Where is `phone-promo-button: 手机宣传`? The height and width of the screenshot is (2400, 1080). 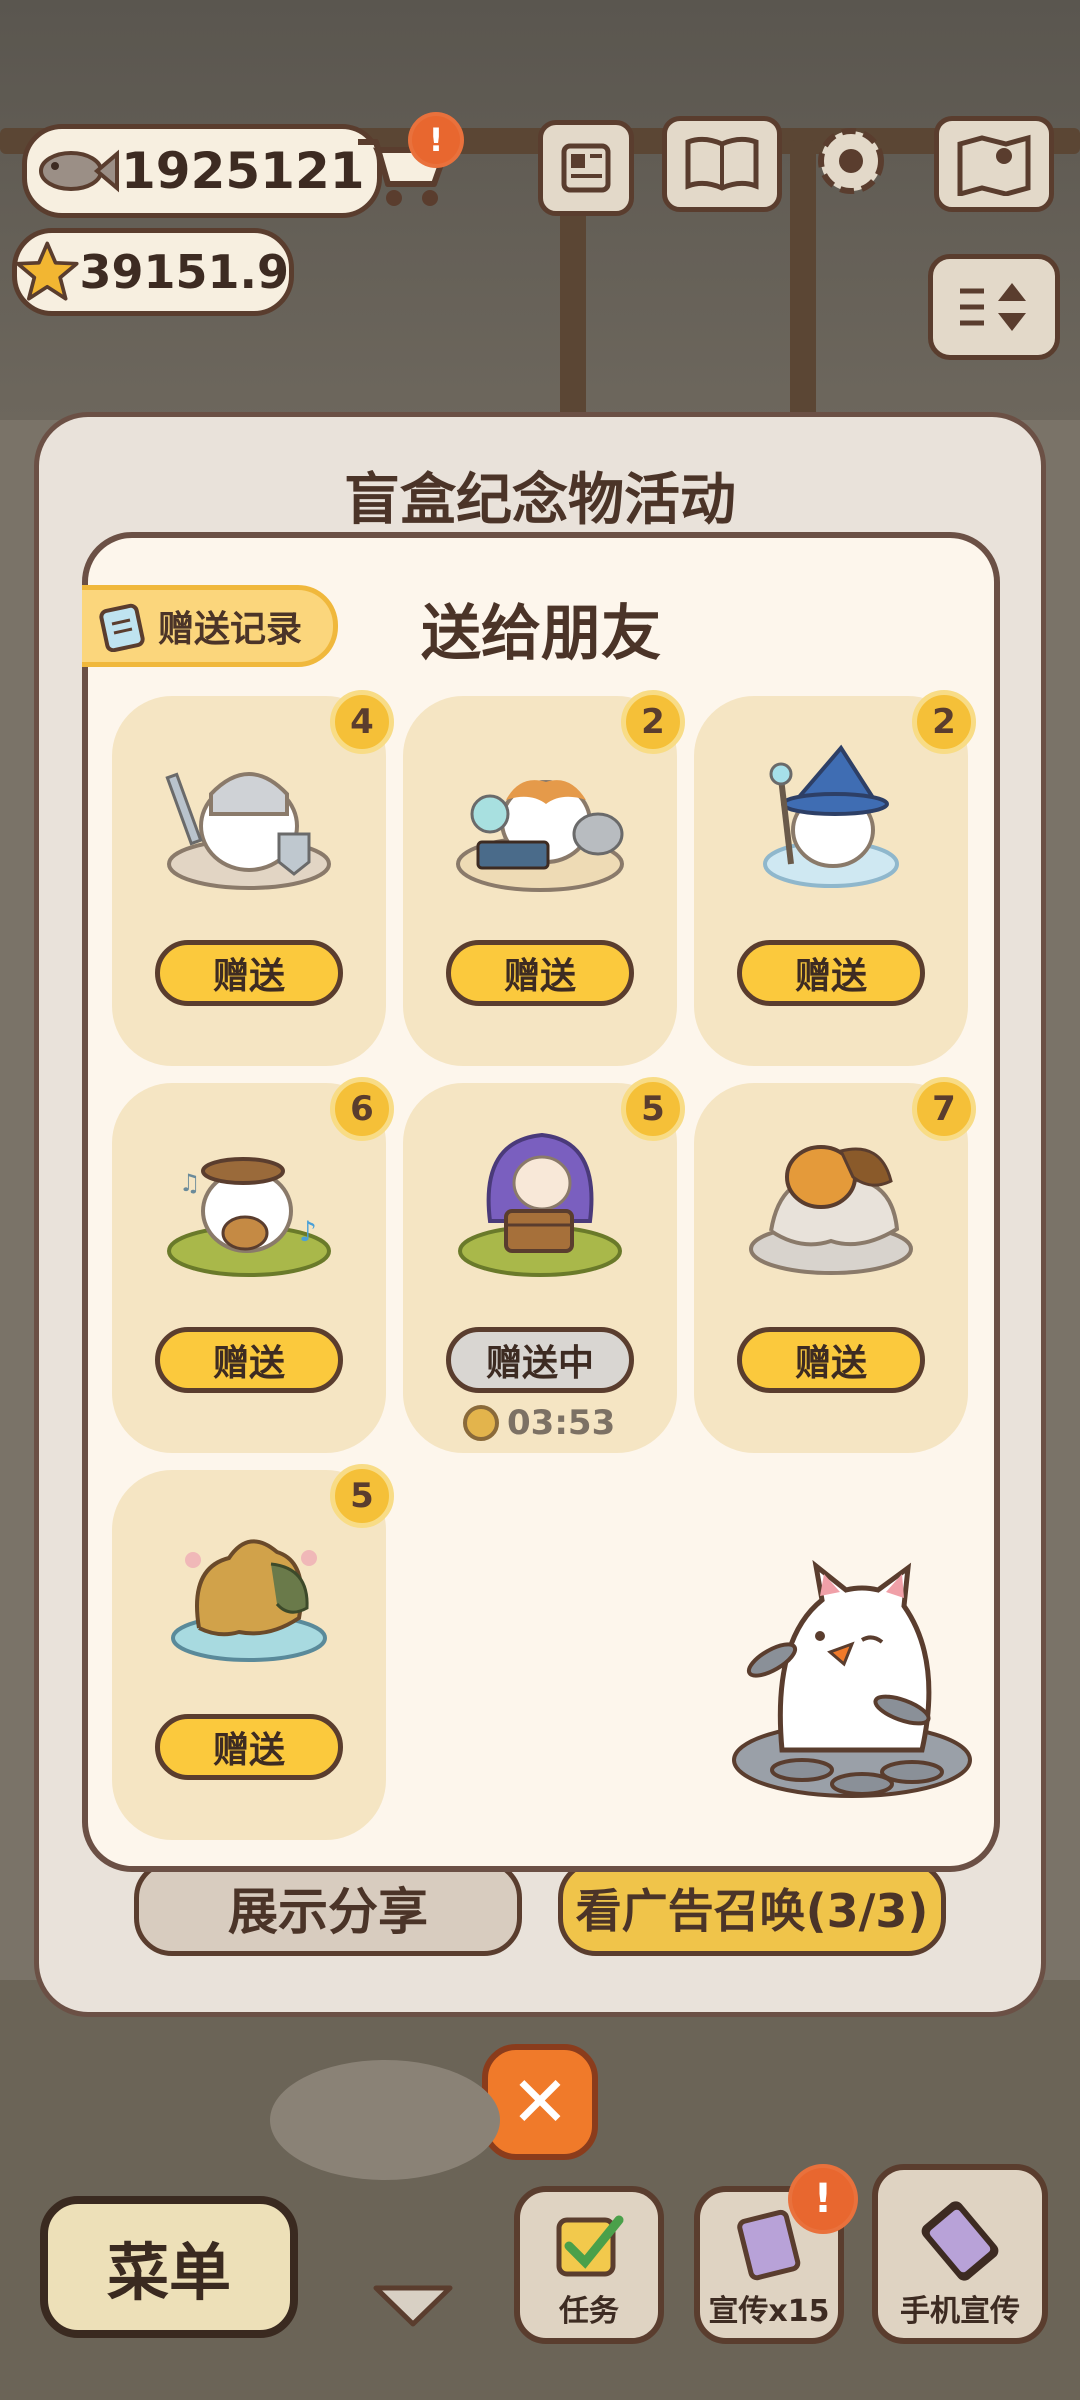 phone-promo-button: 手机宣传 is located at coordinates (960, 2254).